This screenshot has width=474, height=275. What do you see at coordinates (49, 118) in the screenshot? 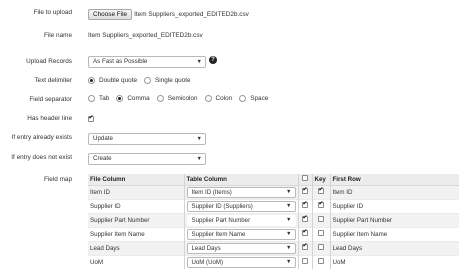
I see `has-header-line-label: Has header line` at bounding box center [49, 118].